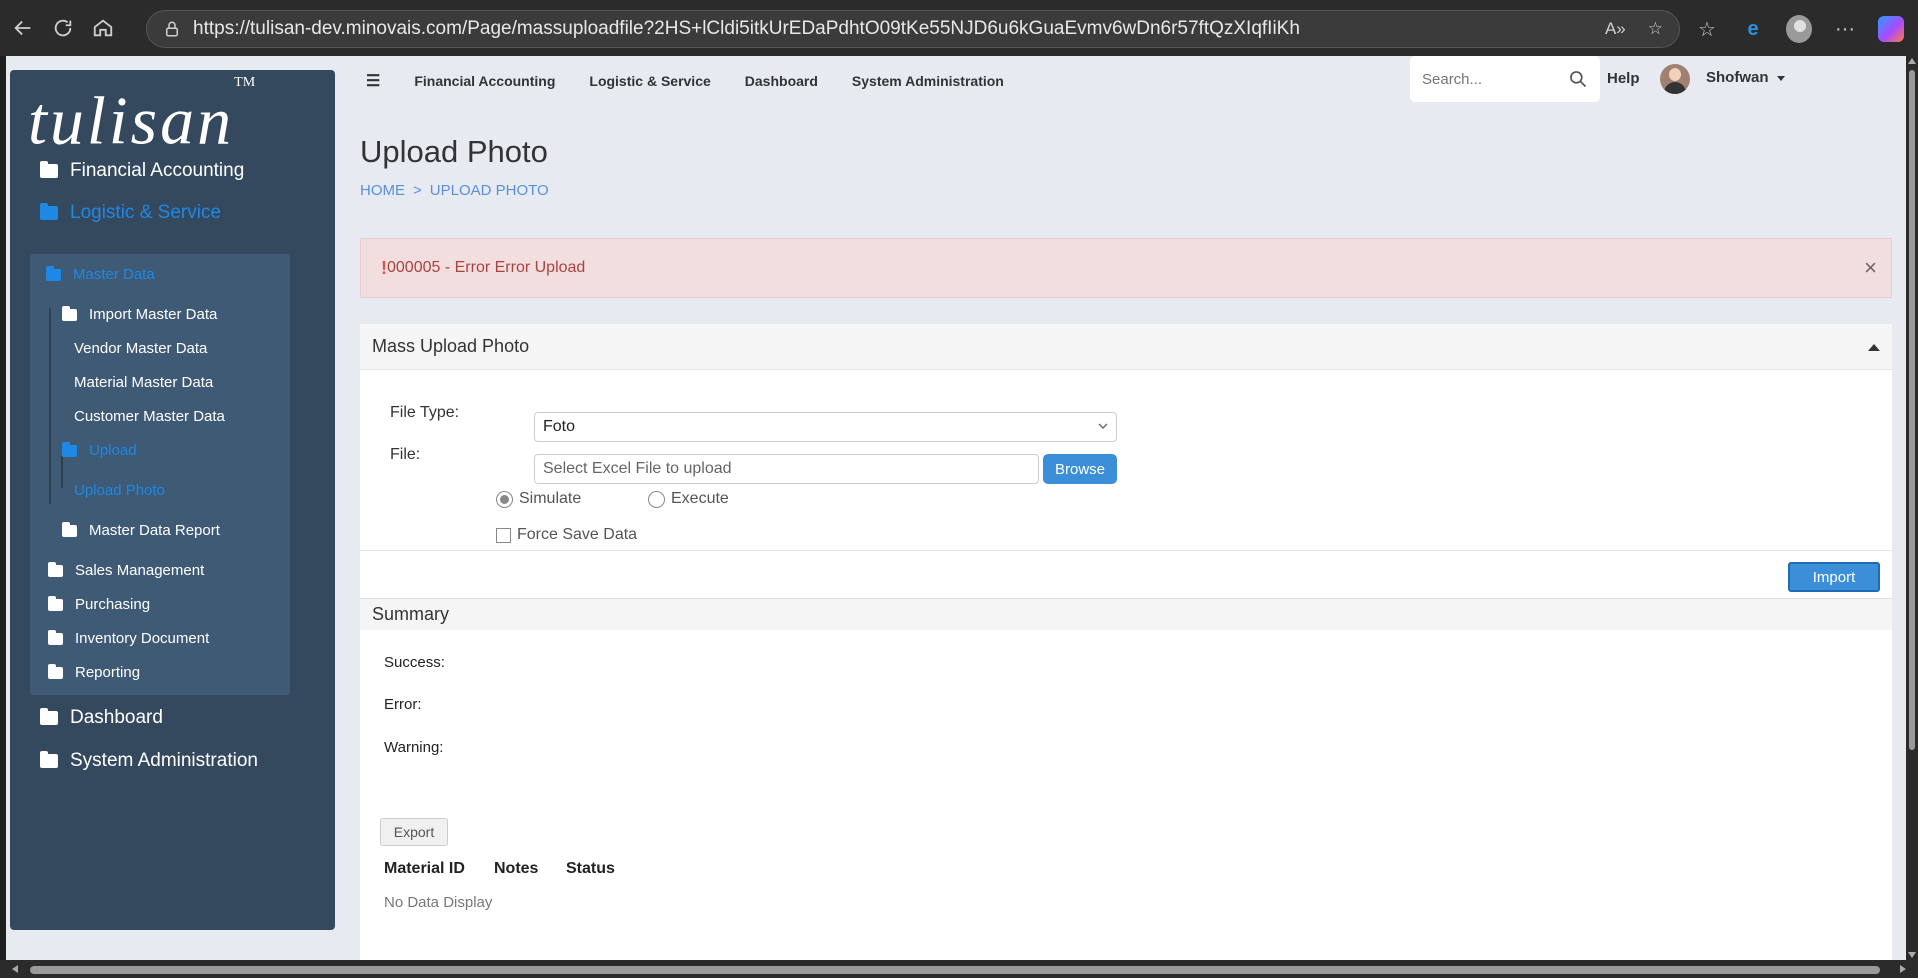 The image size is (1918, 978). Describe the element at coordinates (141, 530) in the screenshot. I see `sidebar-item-master-data-report: Master Data Report` at that location.